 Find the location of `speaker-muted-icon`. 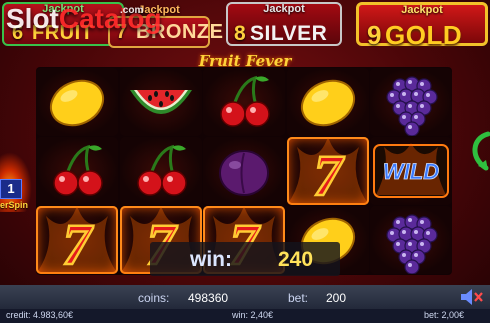

speaker-muted-icon is located at coordinates (471, 297).